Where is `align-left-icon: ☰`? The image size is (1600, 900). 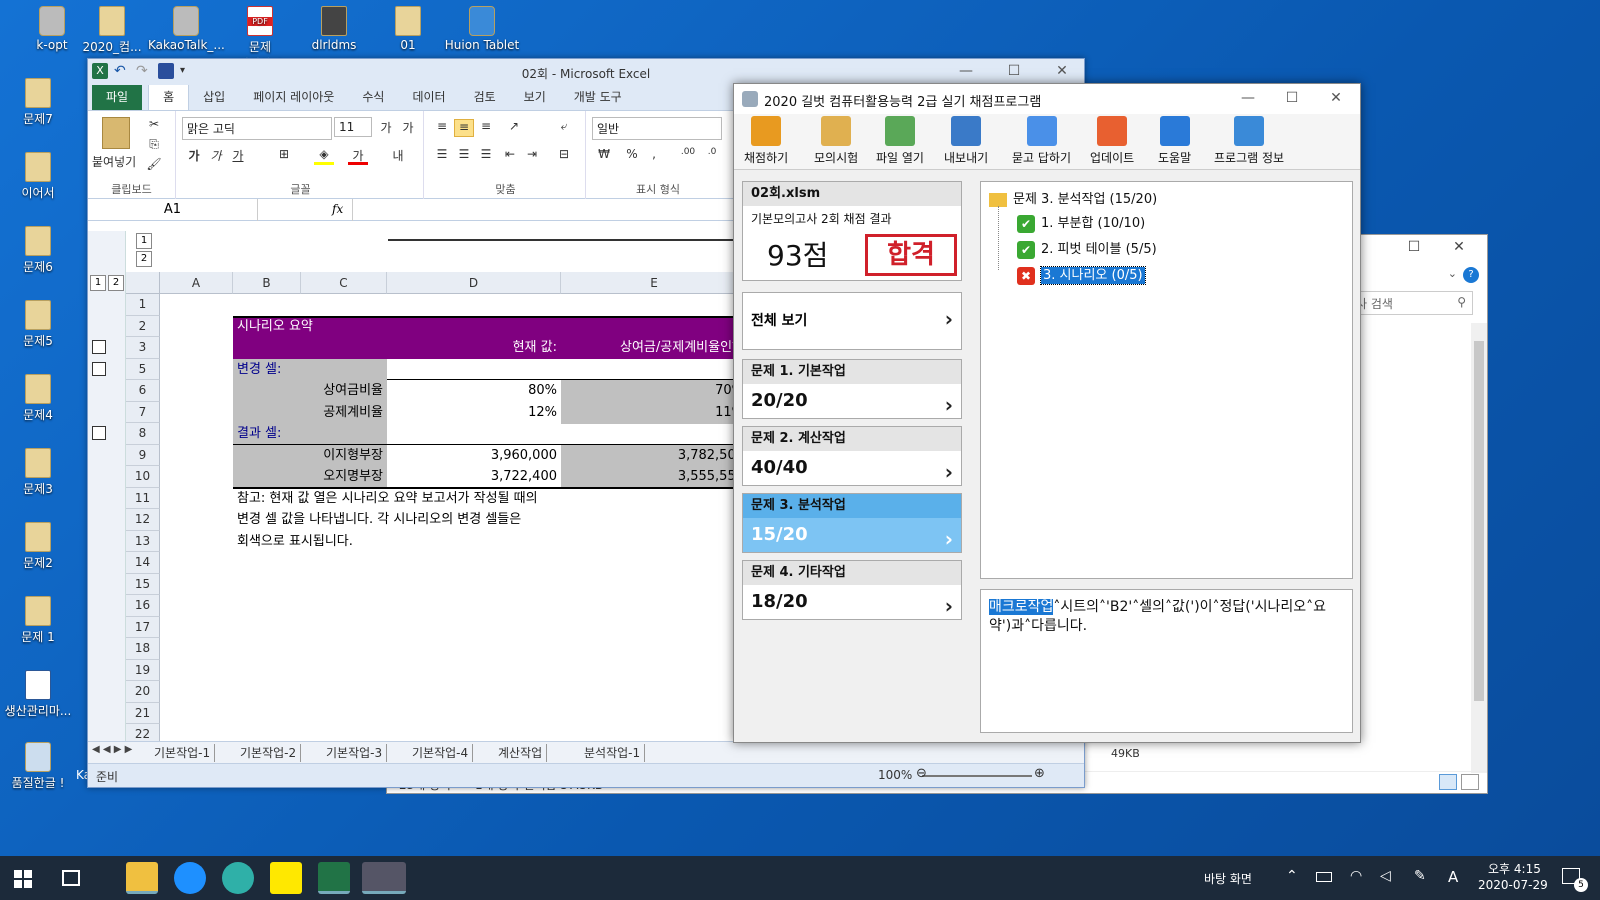
align-left-icon: ☰ is located at coordinates (442, 156).